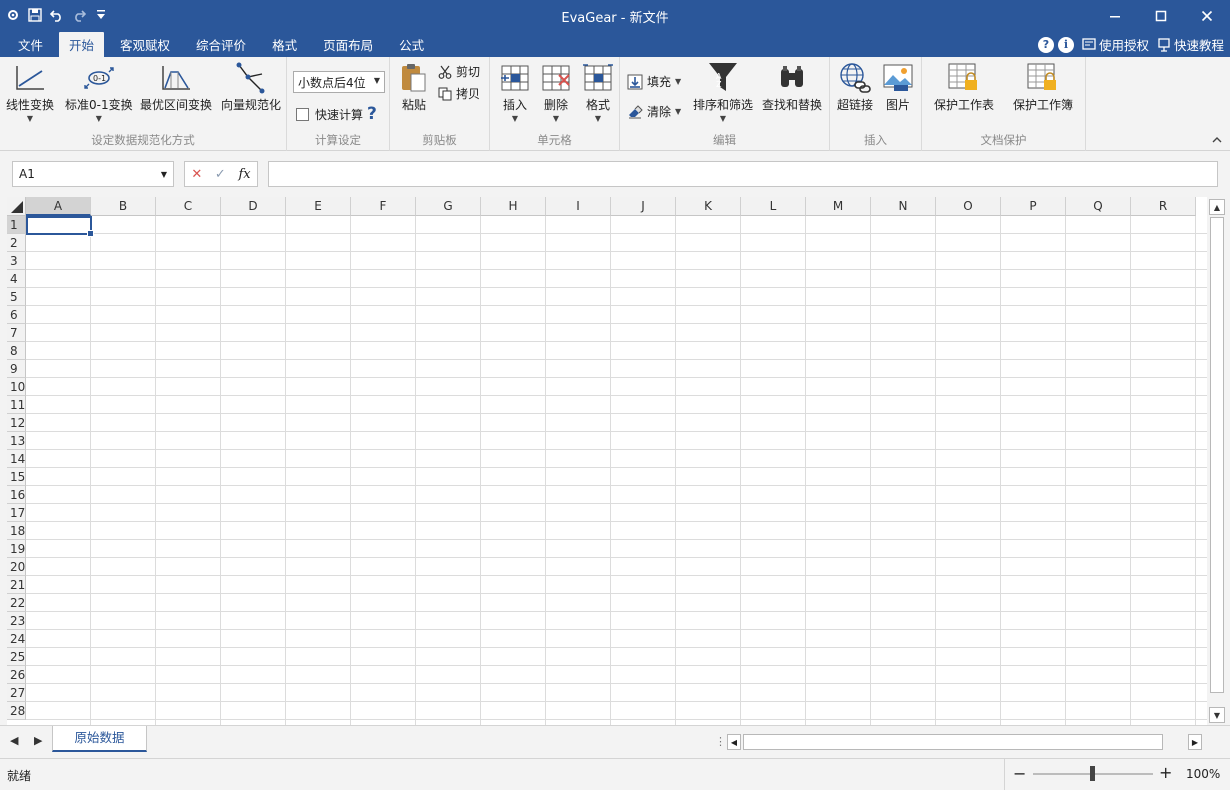 The width and height of the screenshot is (1230, 790). What do you see at coordinates (82, 44) in the screenshot?
I see `tab-home: 开始` at bounding box center [82, 44].